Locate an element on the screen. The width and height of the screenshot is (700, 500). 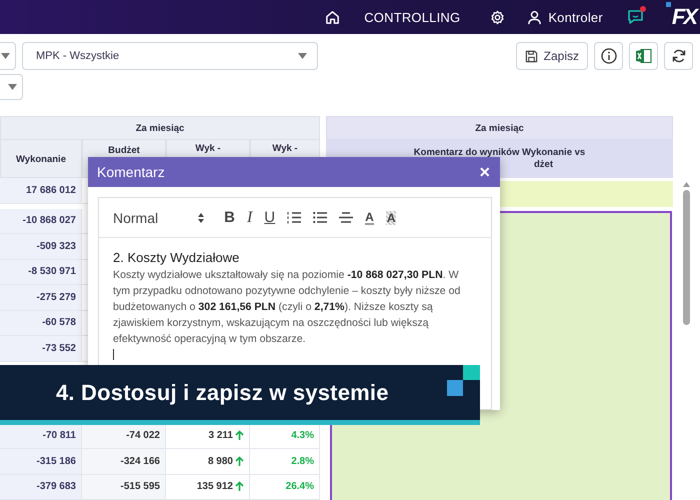
table-cell: -60 578 is located at coordinates (41, 322).